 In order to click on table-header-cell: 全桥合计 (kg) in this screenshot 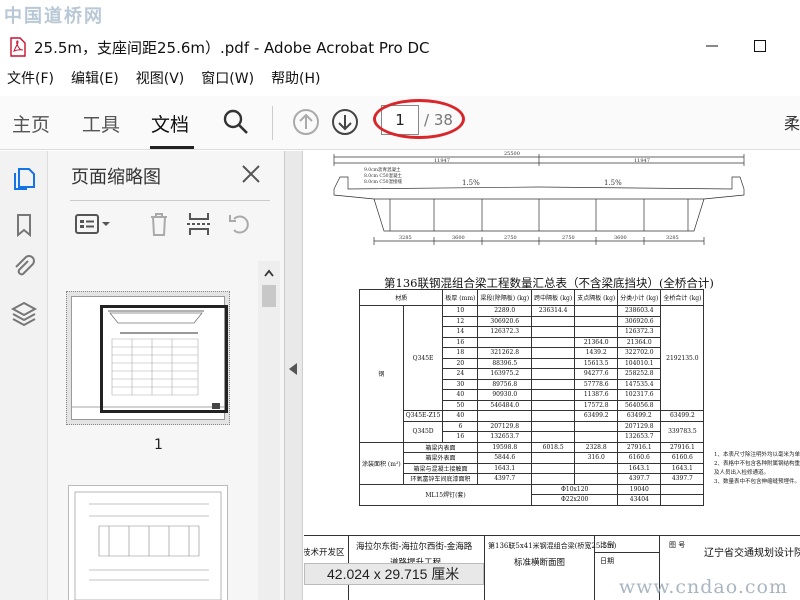, I will do `click(682, 297)`.